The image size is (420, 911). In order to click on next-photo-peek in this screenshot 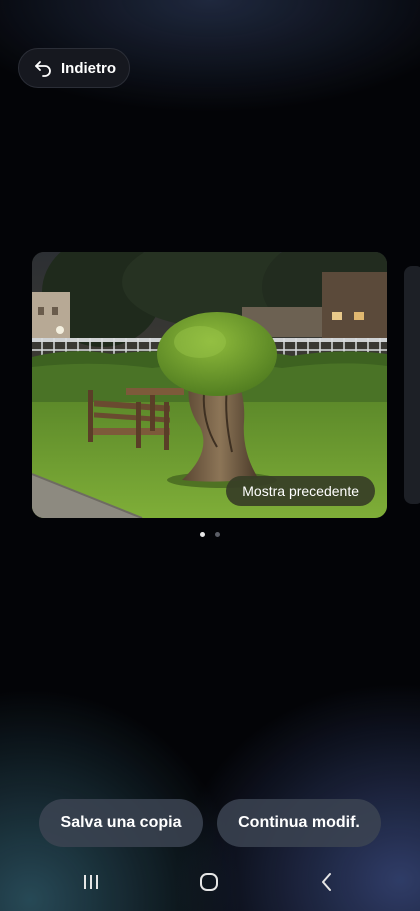, I will do `click(412, 385)`.